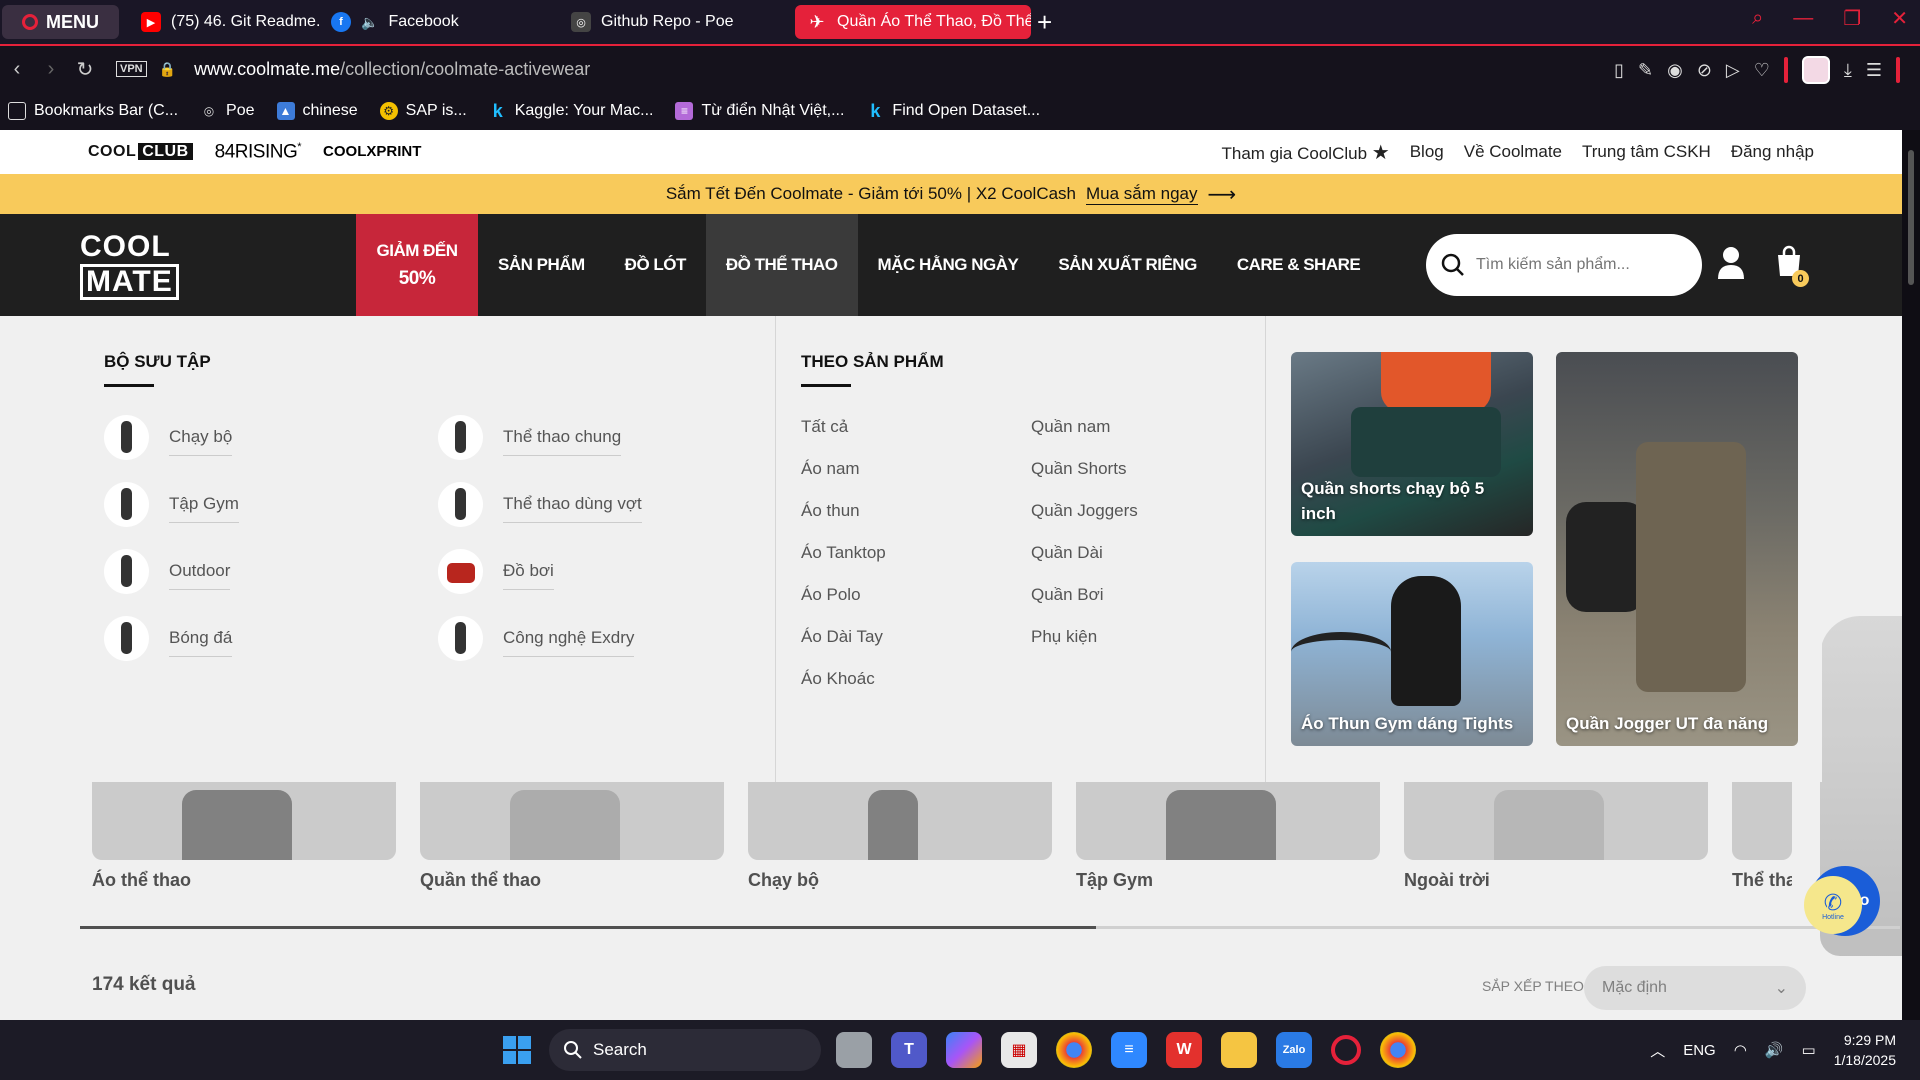  I want to click on new-tab-button: +, so click(1044, 22).